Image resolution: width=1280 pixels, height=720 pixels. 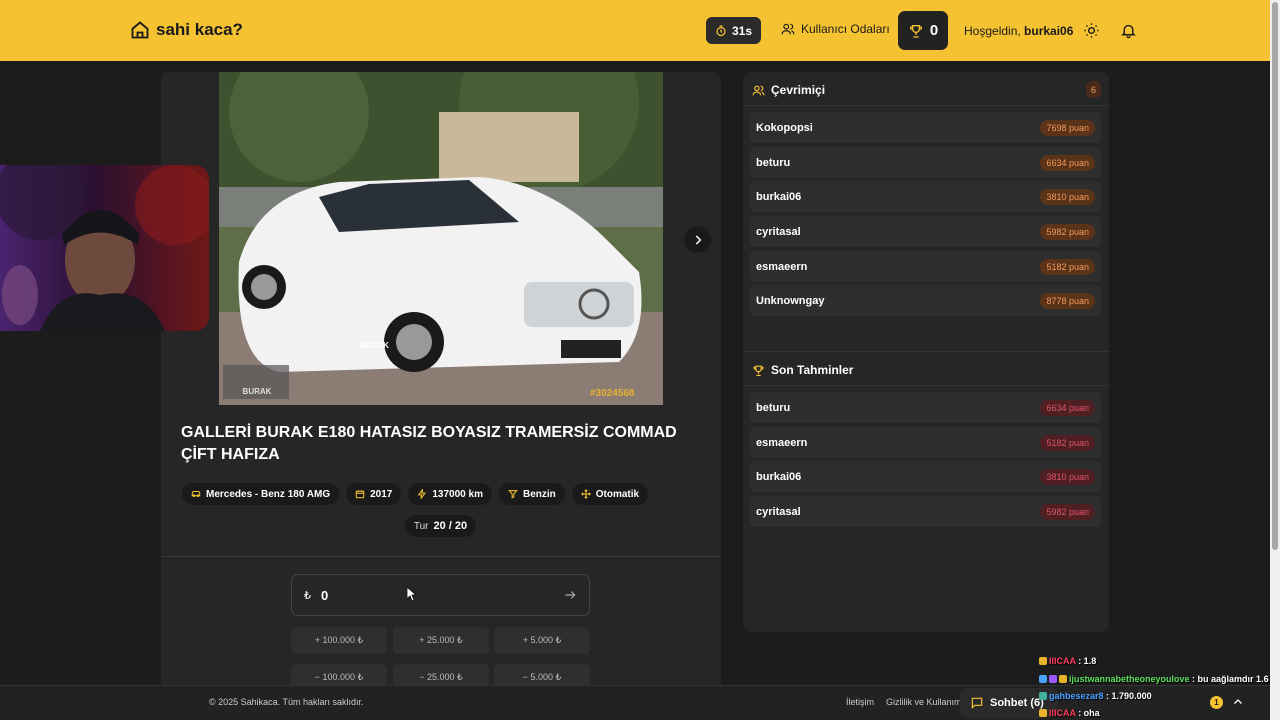 What do you see at coordinates (742, 30) in the screenshot?
I see `timer-value: 31s` at bounding box center [742, 30].